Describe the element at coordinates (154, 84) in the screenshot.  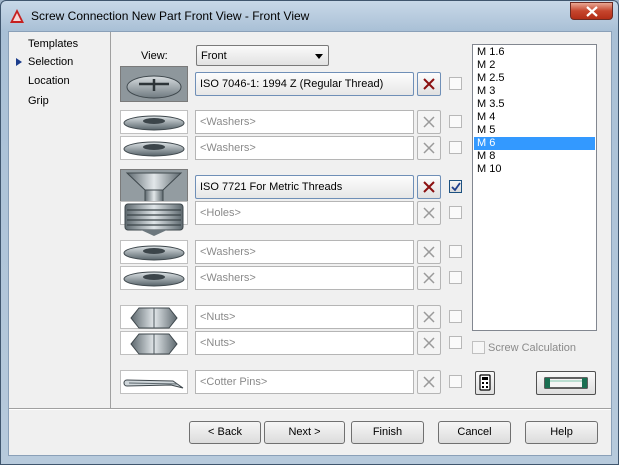
I see `screw-head-icon` at that location.